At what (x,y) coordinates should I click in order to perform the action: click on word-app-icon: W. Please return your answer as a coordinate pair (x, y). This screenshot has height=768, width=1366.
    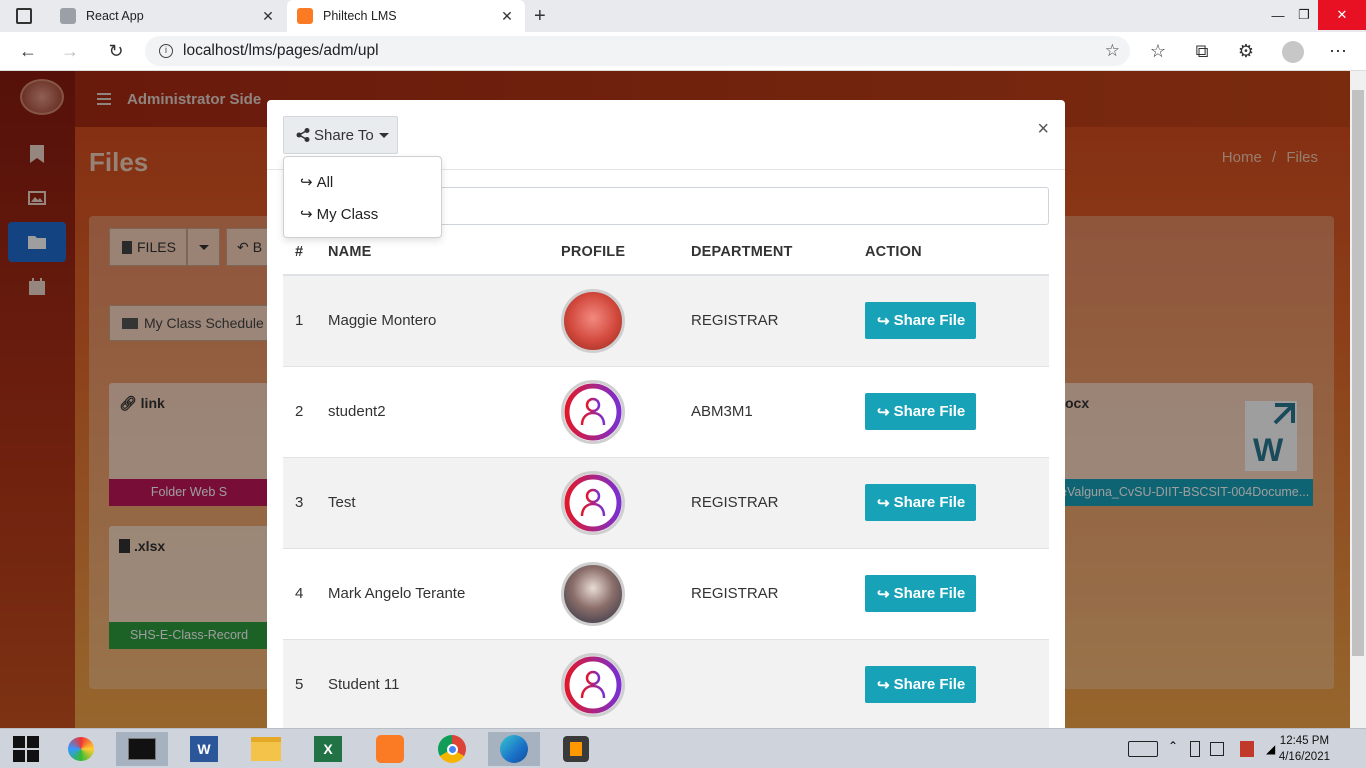
    Looking at the image, I should click on (204, 749).